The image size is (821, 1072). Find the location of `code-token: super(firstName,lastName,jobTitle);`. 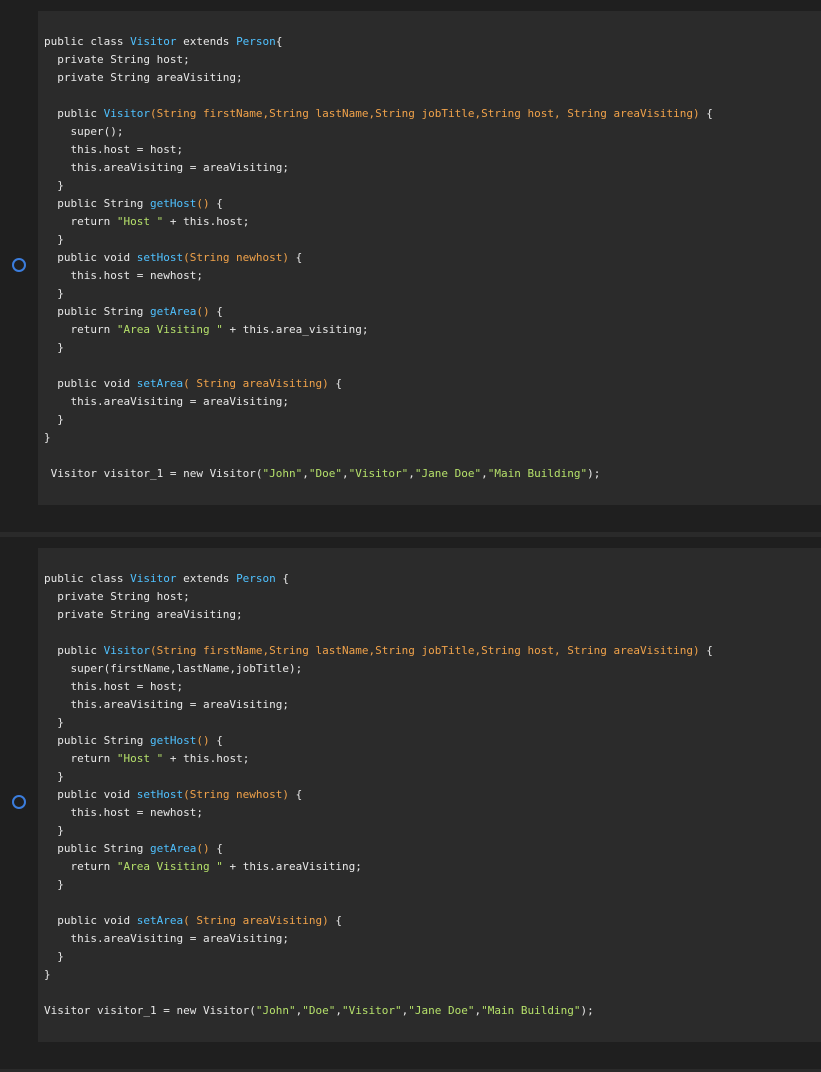

code-token: super(firstName,lastName,jobTitle); is located at coordinates (173, 668).